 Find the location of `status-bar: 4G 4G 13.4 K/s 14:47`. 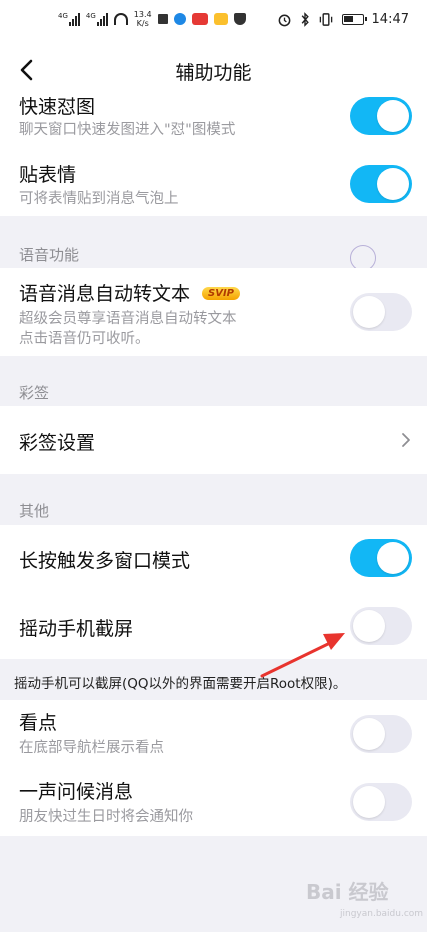

status-bar: 4G 4G 13.4 K/s 14:47 is located at coordinates (213, 22).